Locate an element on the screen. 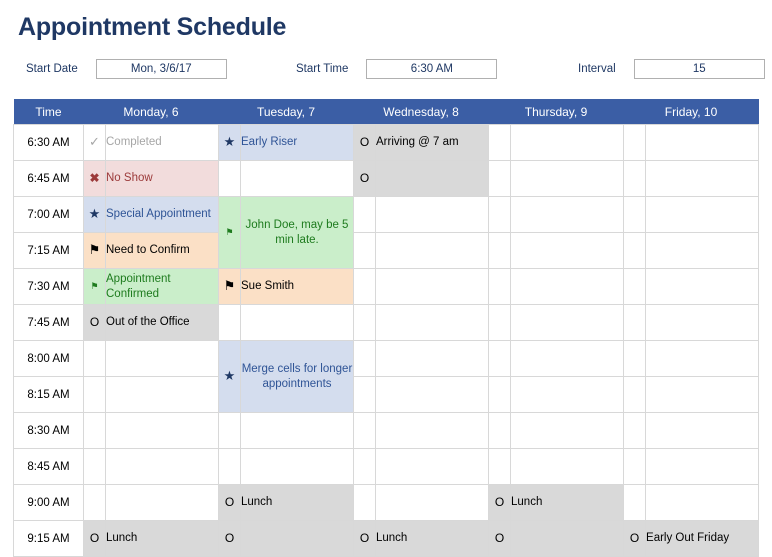  appointment-cell-thu-0900: Lunch is located at coordinates (567, 502).